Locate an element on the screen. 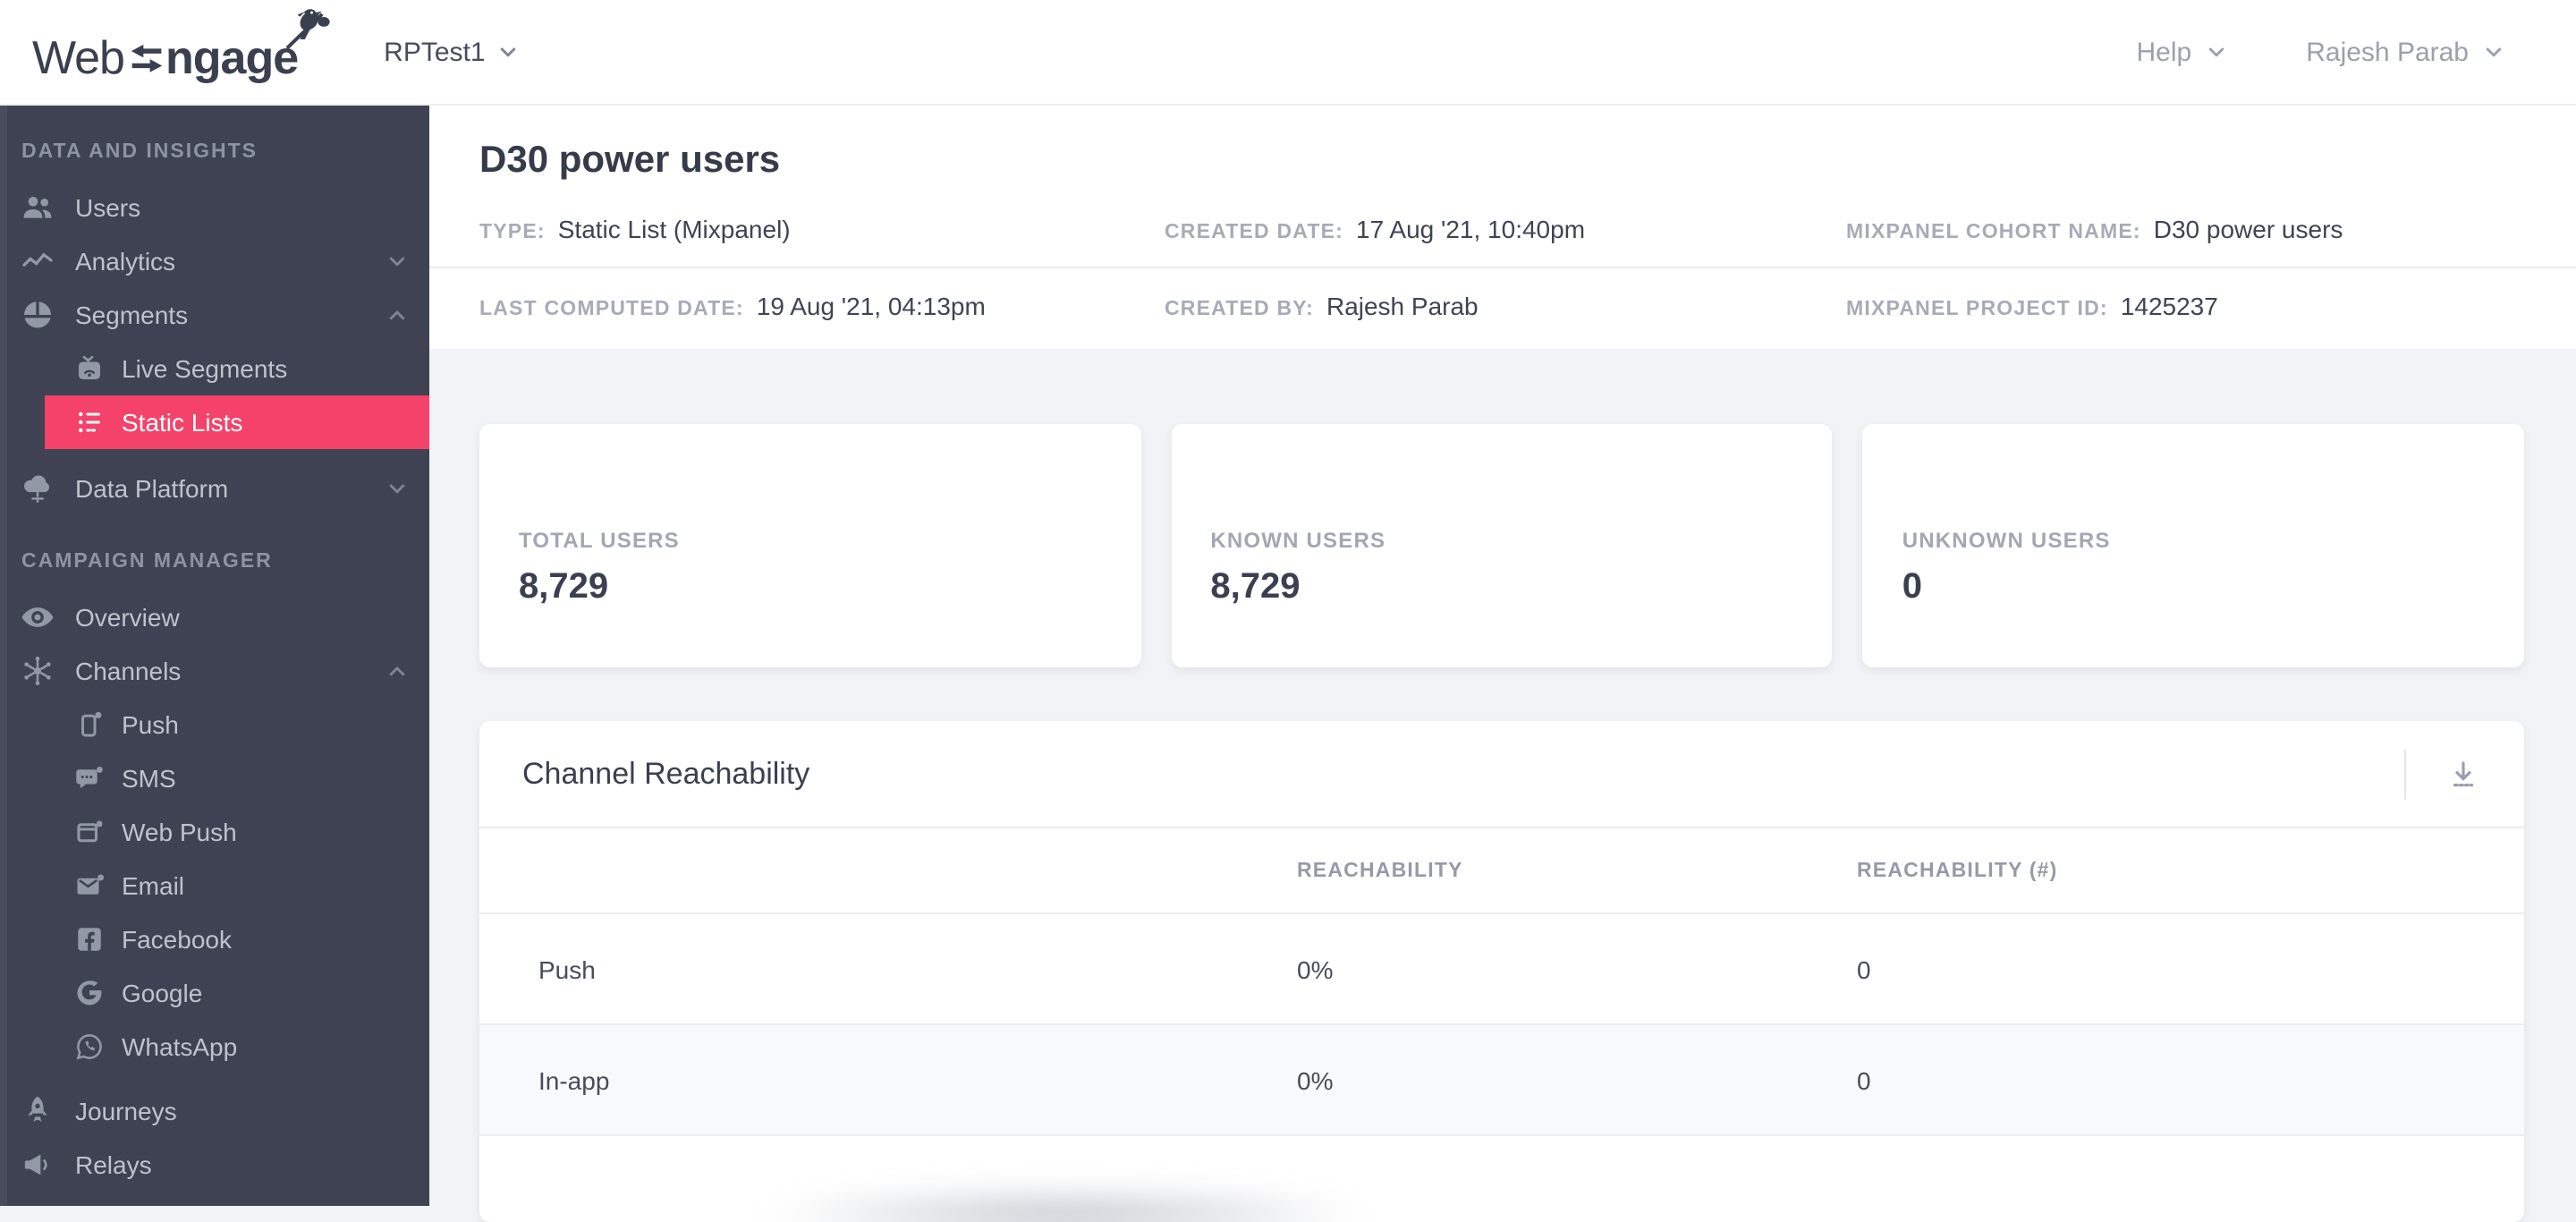 The width and height of the screenshot is (2576, 1222). sidebar-item-data-platform: Data Platform is located at coordinates (214, 488).